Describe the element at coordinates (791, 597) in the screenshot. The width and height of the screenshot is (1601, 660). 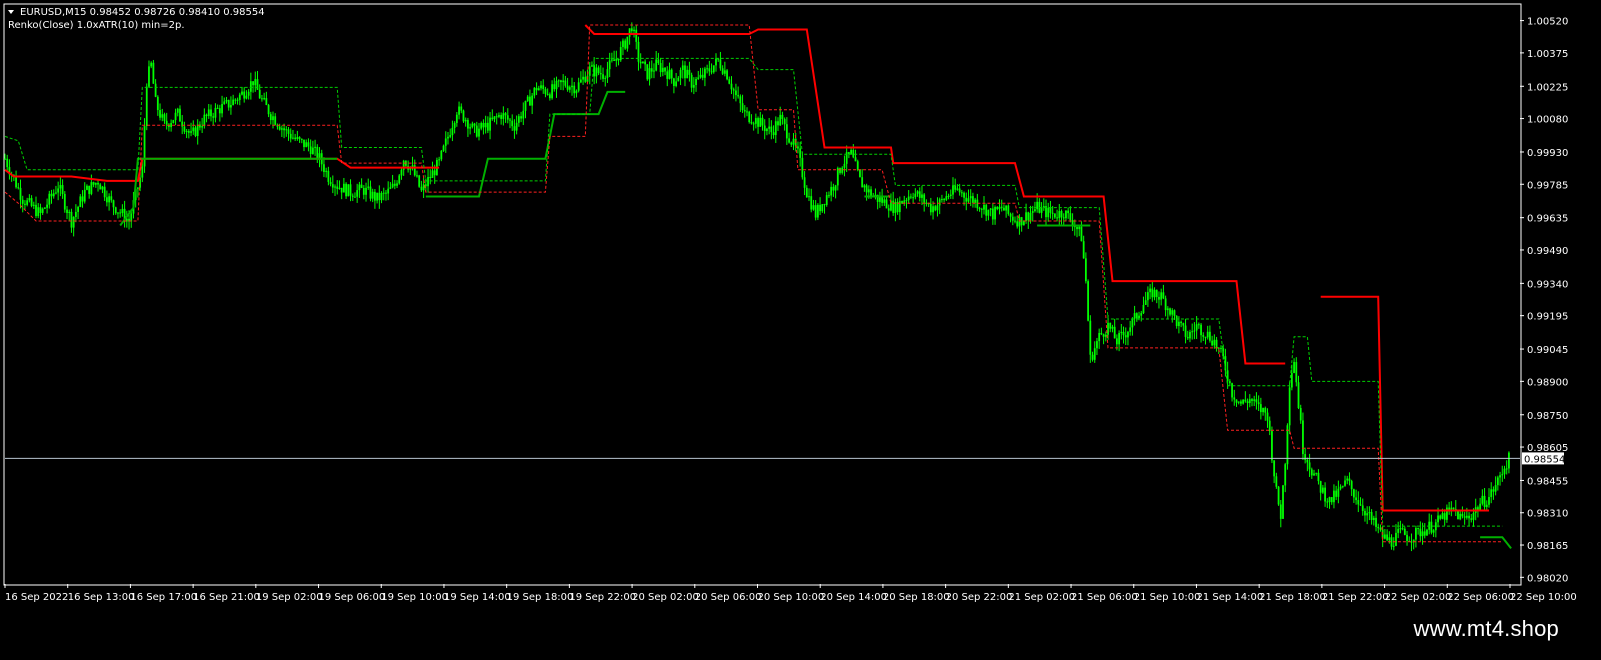
I see `x-tick-label: 20 Sep 10:00` at that location.